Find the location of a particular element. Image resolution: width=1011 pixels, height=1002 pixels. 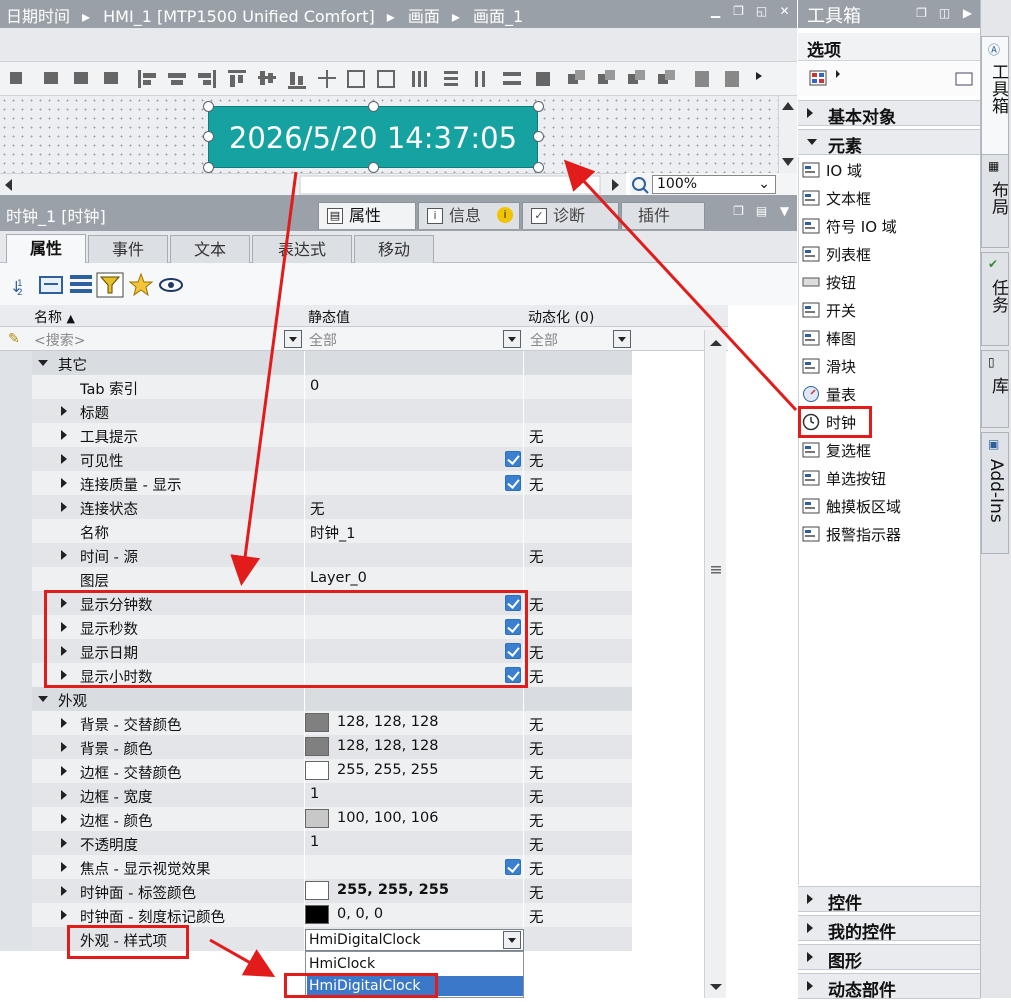

subtab-events: 事件 is located at coordinates (128, 249).